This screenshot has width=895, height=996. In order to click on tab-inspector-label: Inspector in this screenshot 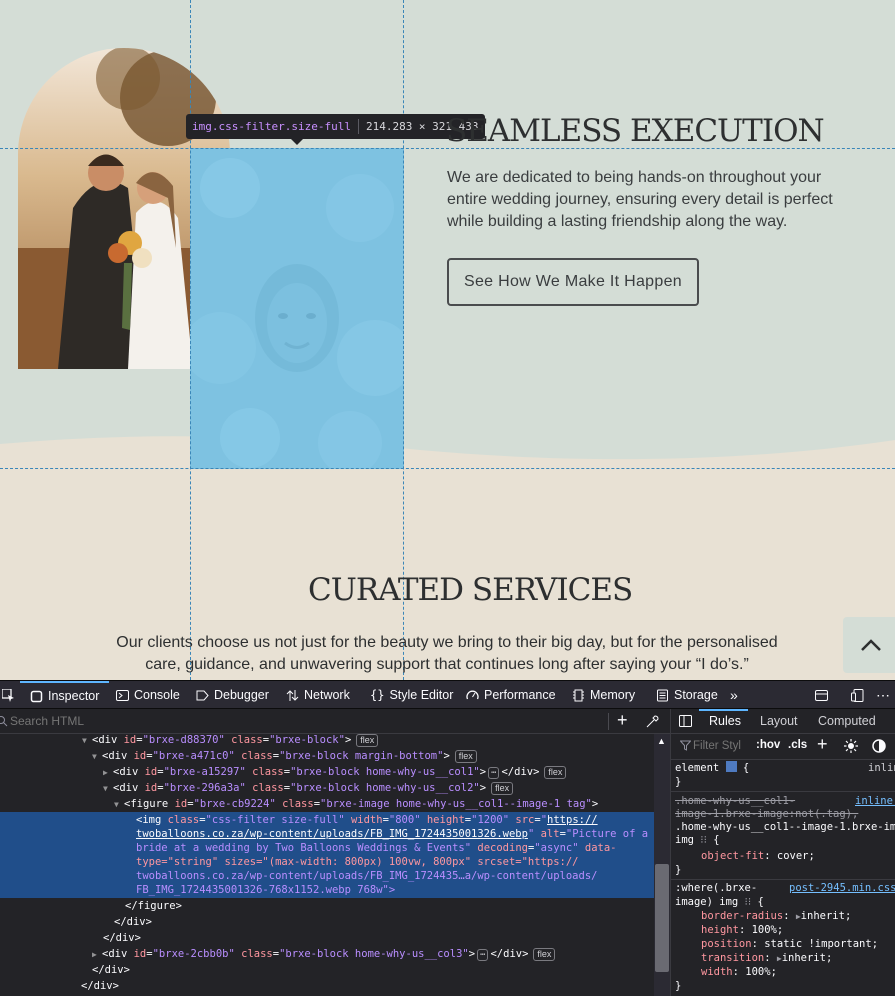, I will do `click(74, 696)`.